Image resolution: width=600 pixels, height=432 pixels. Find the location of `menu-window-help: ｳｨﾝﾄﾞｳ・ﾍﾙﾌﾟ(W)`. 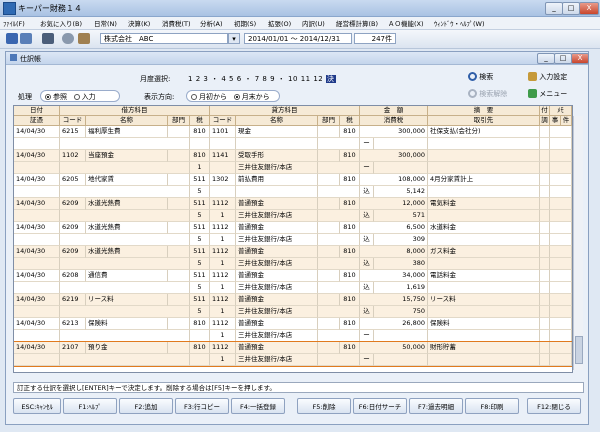

menu-window-help: ｳｨﾝﾄﾞｳ・ﾍﾙﾌﾟ(W) is located at coordinates (459, 23).